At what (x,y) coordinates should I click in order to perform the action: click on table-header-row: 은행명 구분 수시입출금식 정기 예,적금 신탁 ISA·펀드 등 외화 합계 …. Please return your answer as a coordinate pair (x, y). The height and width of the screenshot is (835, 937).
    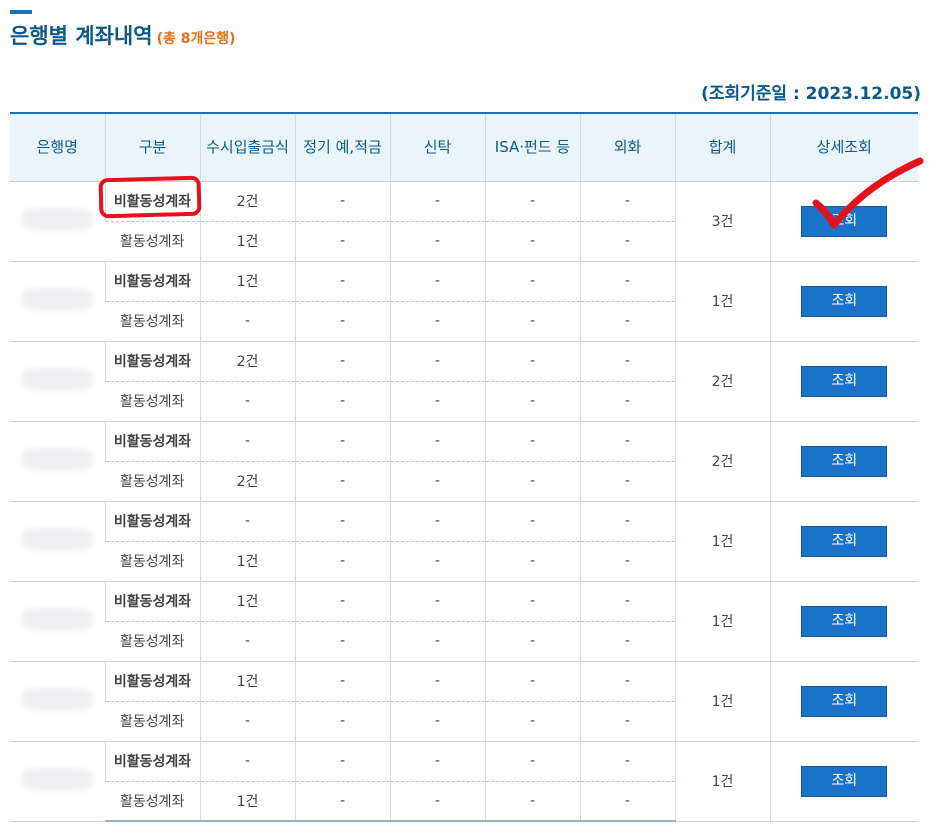
    Looking at the image, I should click on (464, 147).